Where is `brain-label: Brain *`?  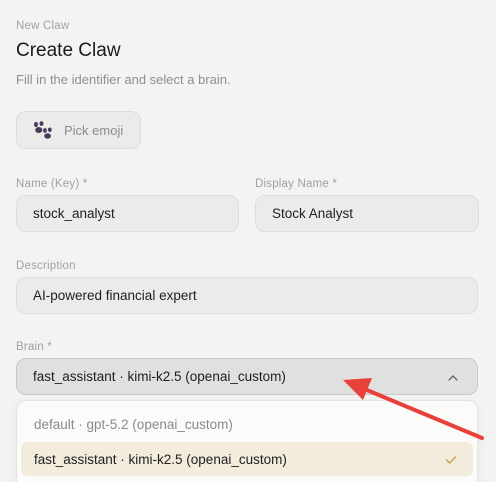 brain-label: Brain * is located at coordinates (34, 347).